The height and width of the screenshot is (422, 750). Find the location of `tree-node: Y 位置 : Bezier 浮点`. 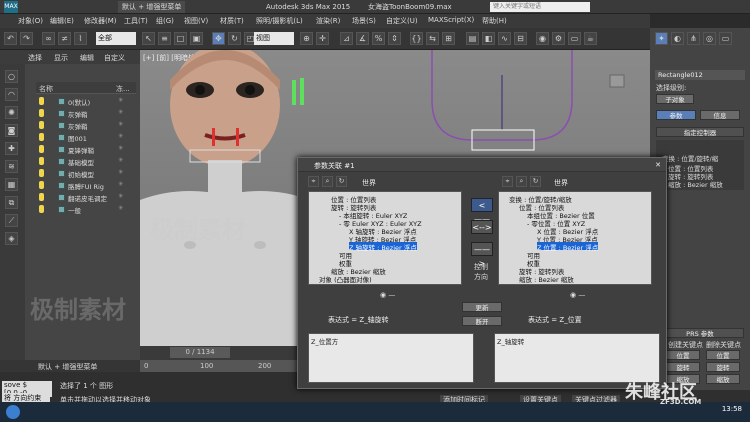

tree-node: Y 位置 : Bezier 浮点 is located at coordinates (567, 239).